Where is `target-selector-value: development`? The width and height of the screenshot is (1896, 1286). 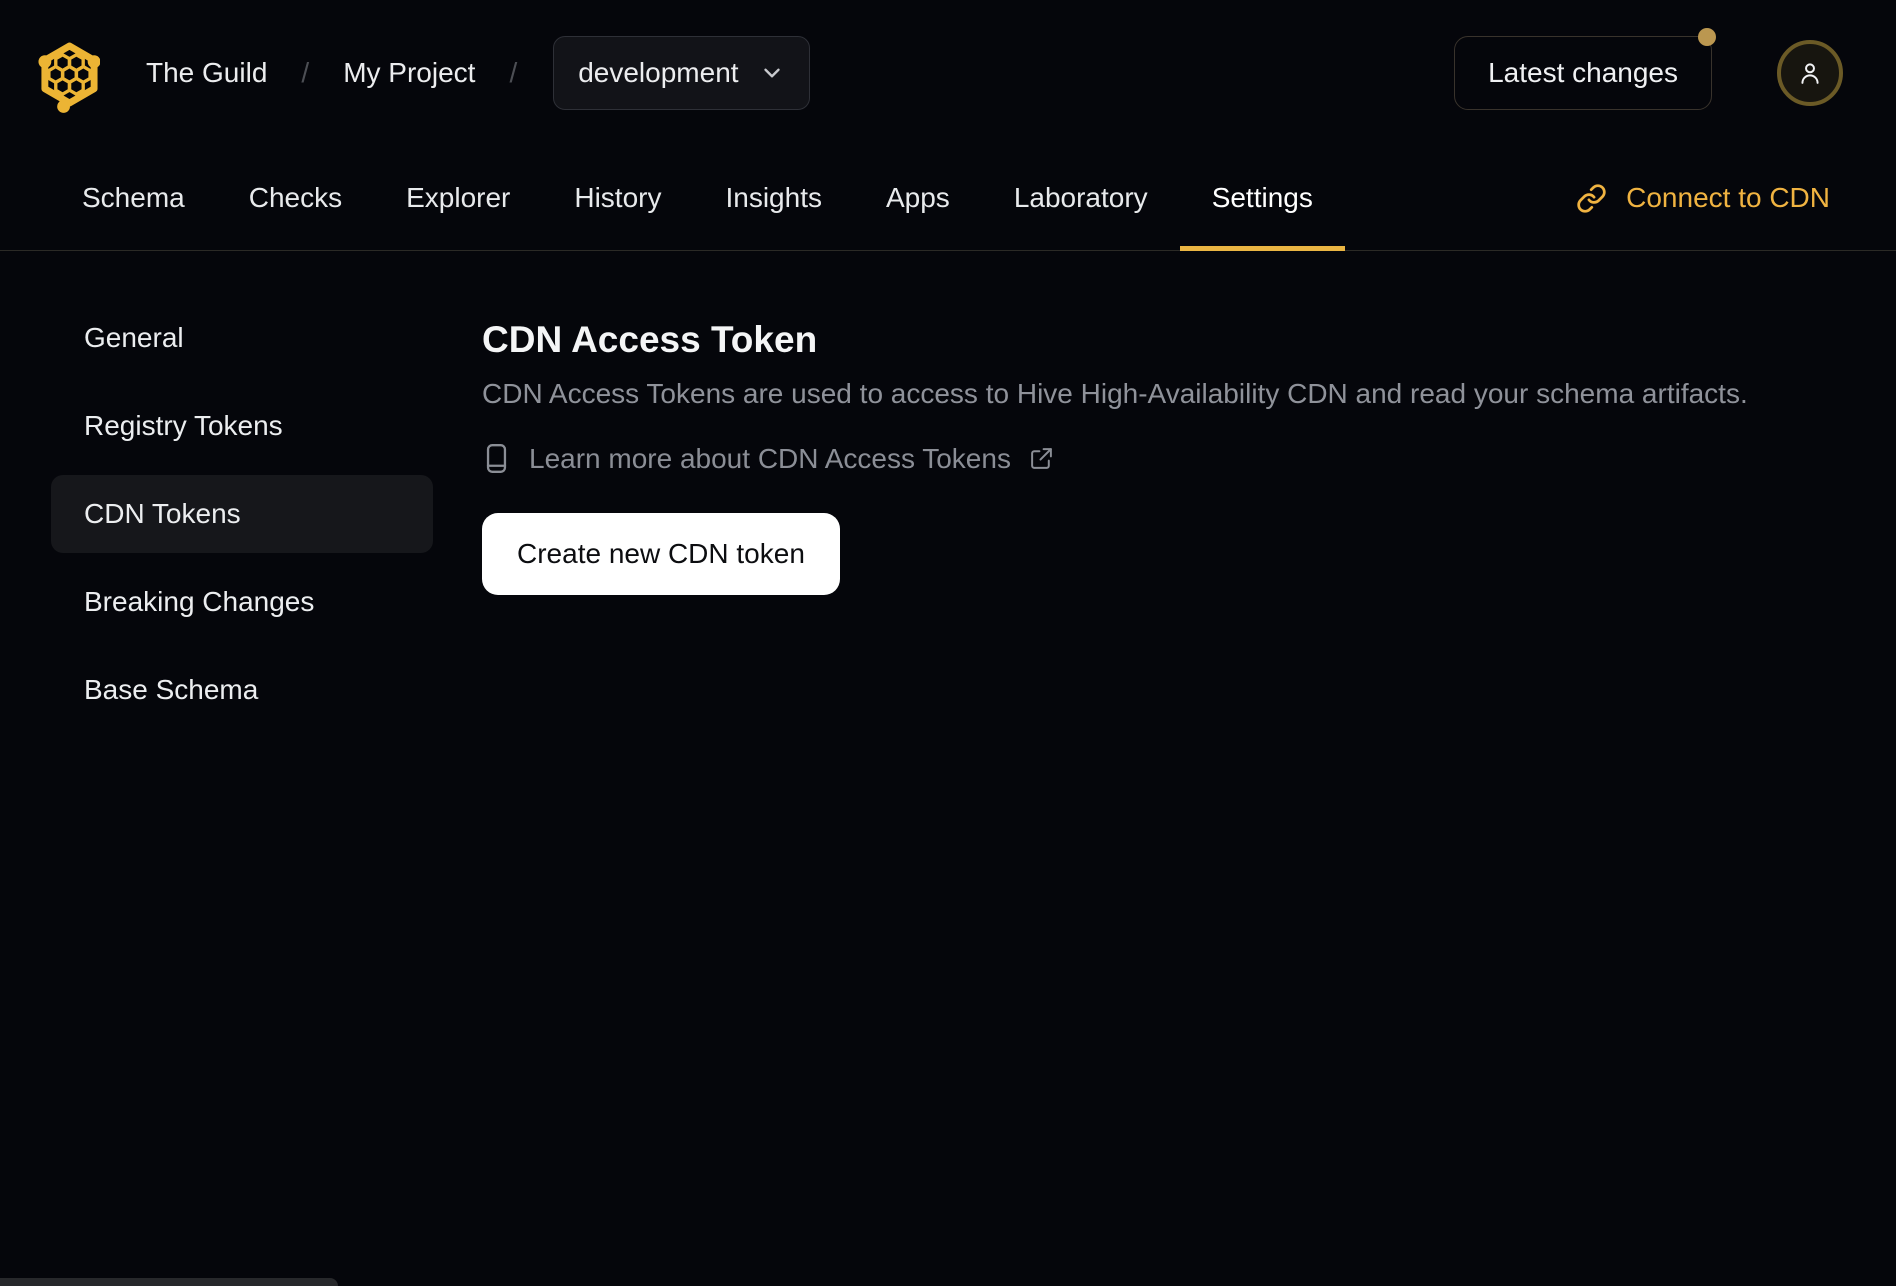
target-selector-value: development is located at coordinates (658, 72).